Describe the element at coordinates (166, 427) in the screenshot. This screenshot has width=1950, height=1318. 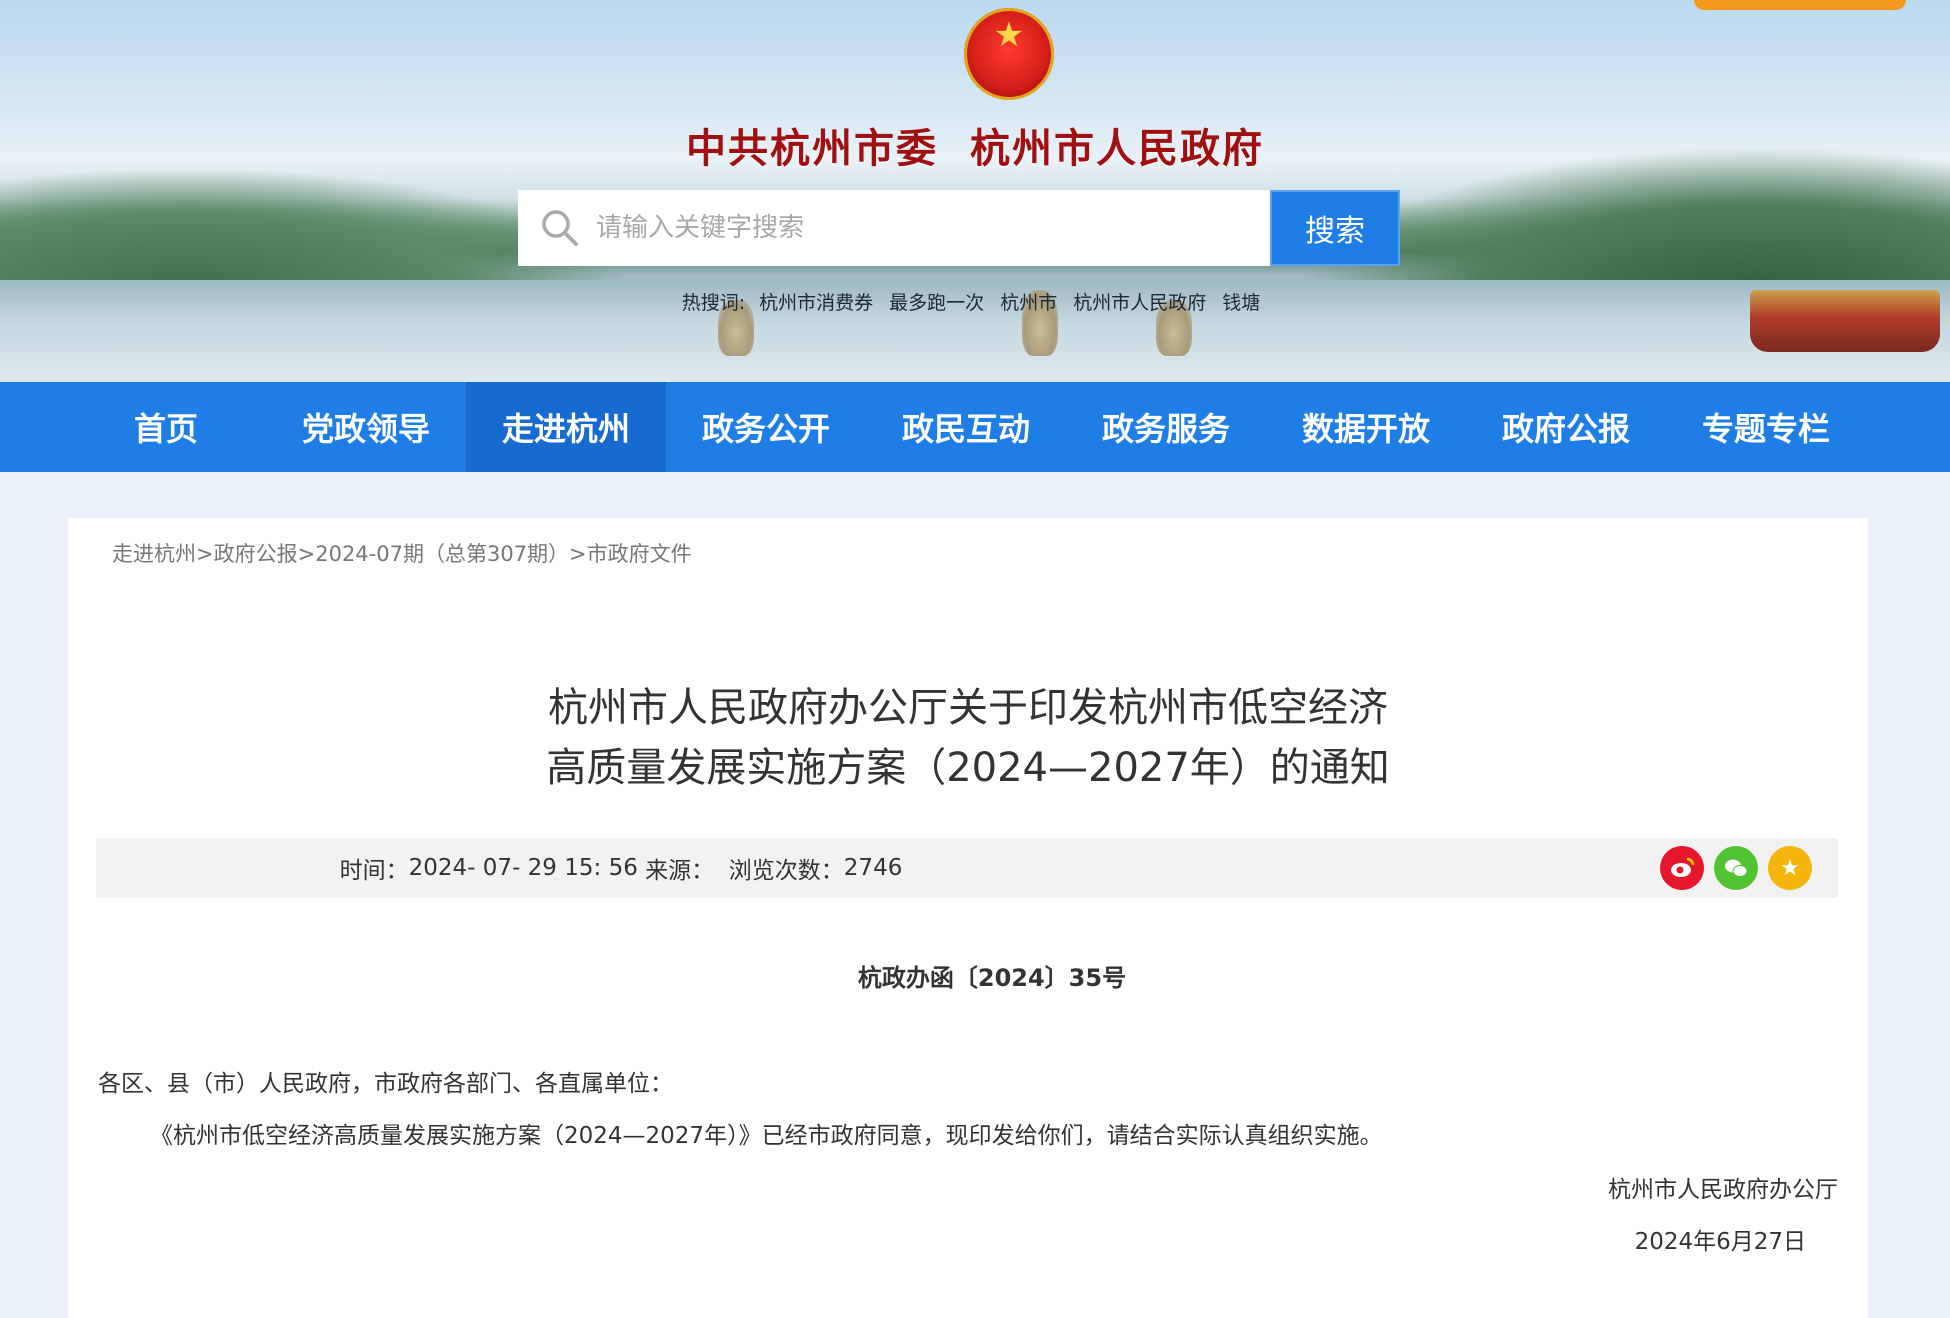
I see `nav-item-home: 首页` at that location.